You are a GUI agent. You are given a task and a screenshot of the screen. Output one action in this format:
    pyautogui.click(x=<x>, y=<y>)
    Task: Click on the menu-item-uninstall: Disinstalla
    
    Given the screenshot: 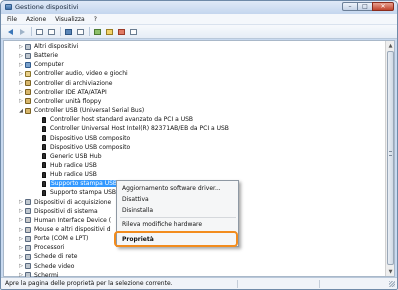 What is the action you would take?
    pyautogui.click(x=137, y=210)
    